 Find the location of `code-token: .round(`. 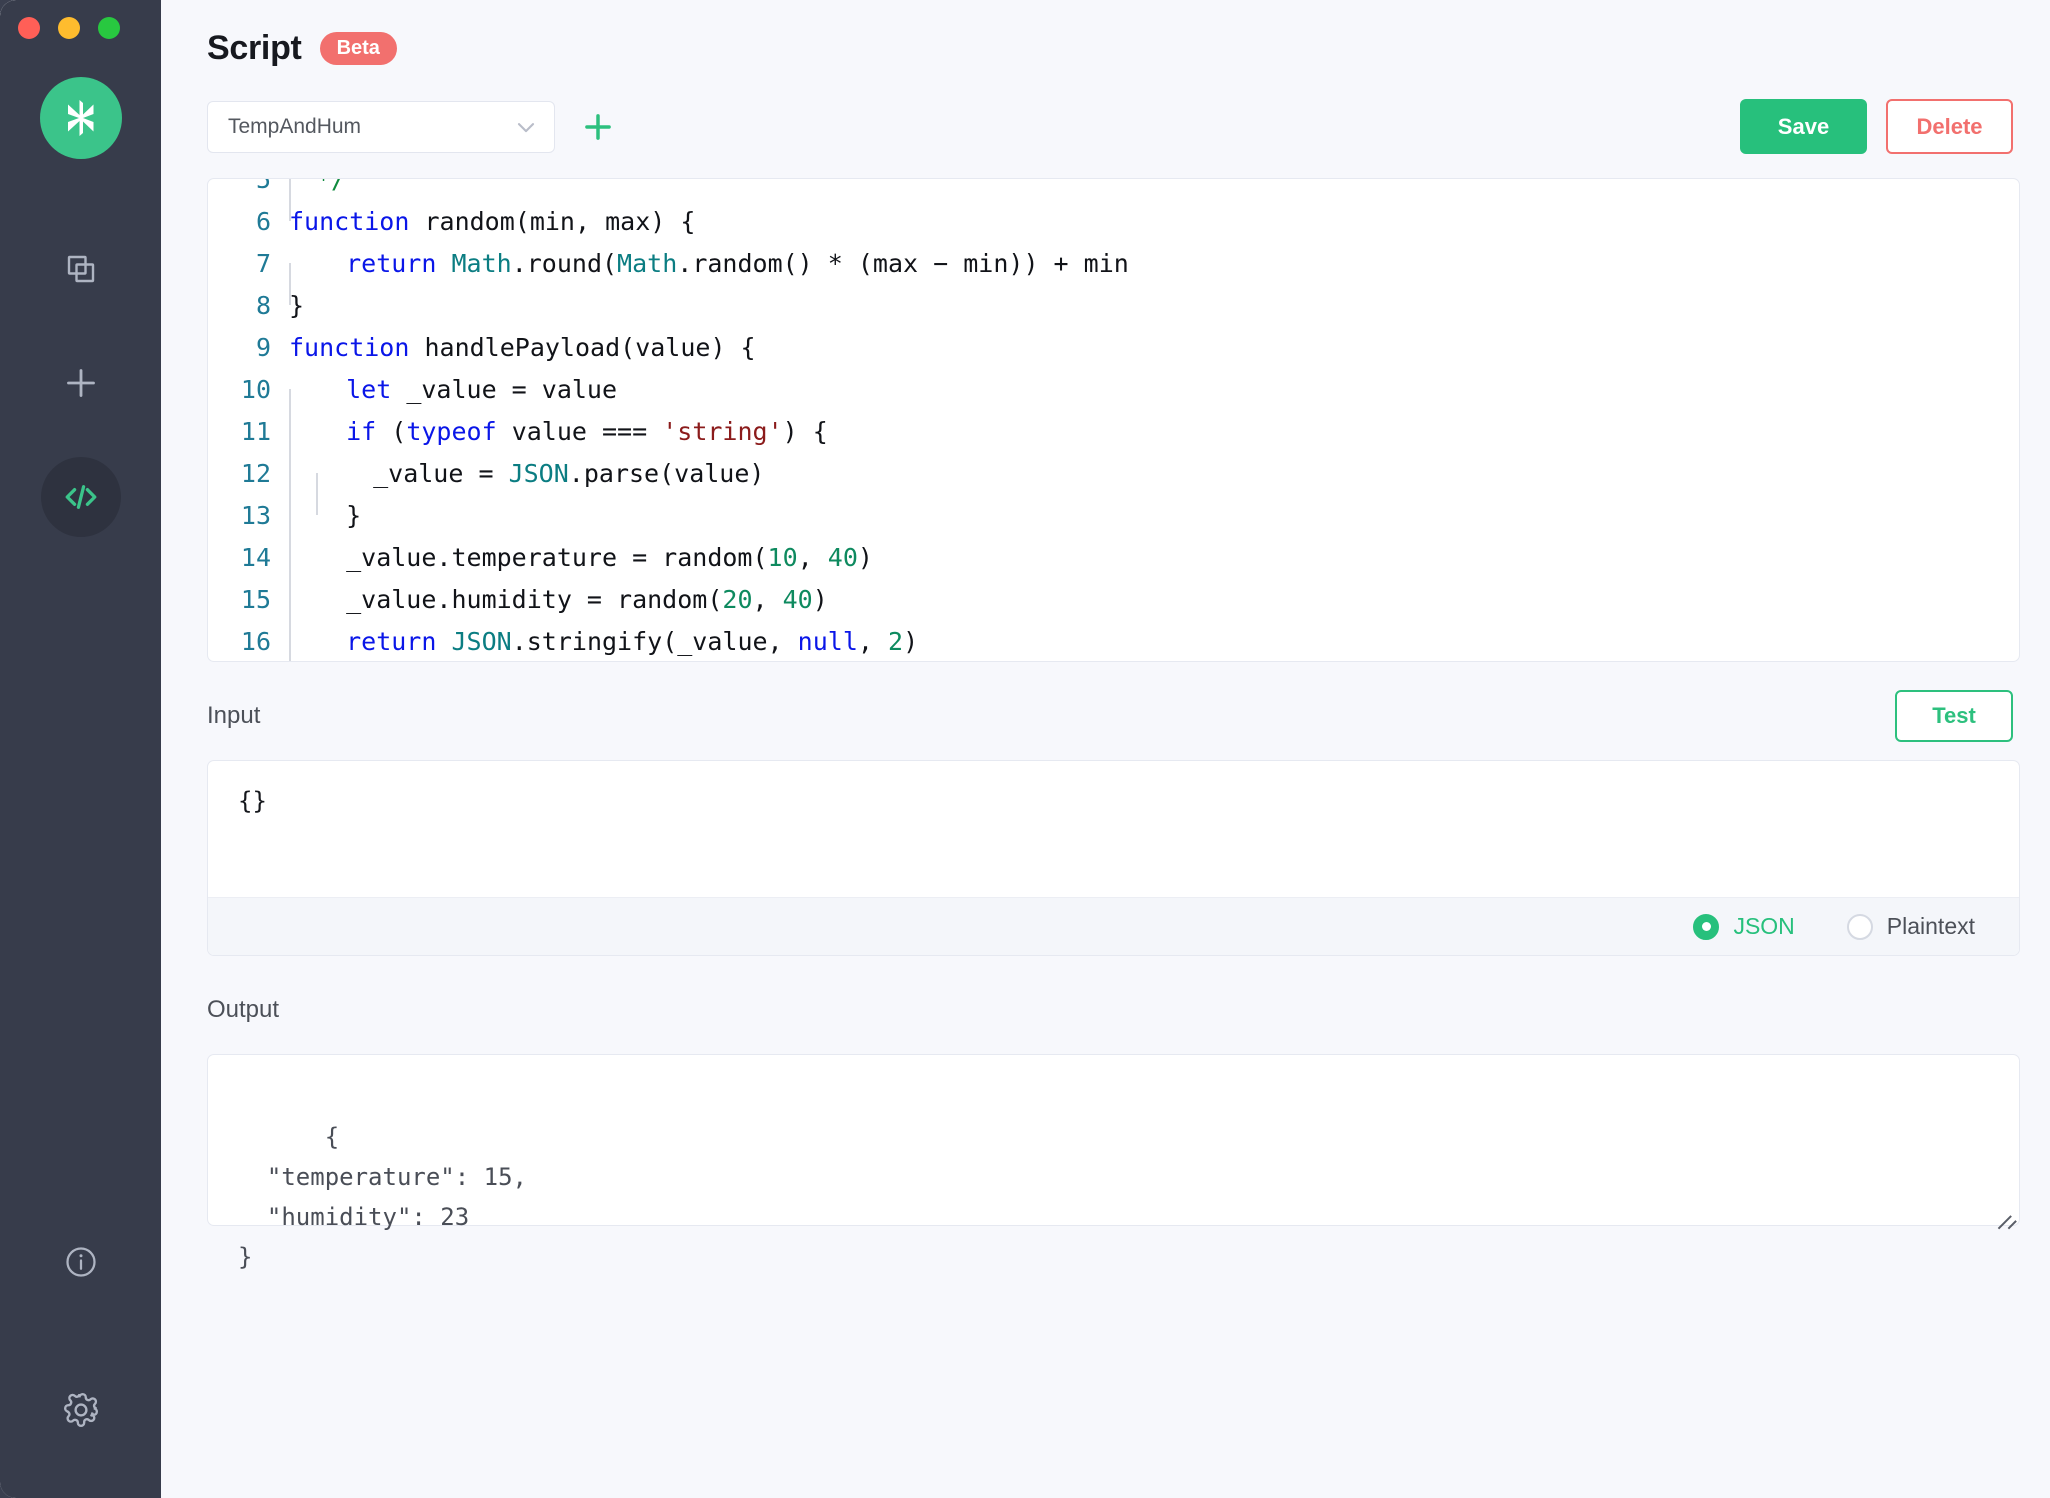

code-token: .round( is located at coordinates (564, 263).